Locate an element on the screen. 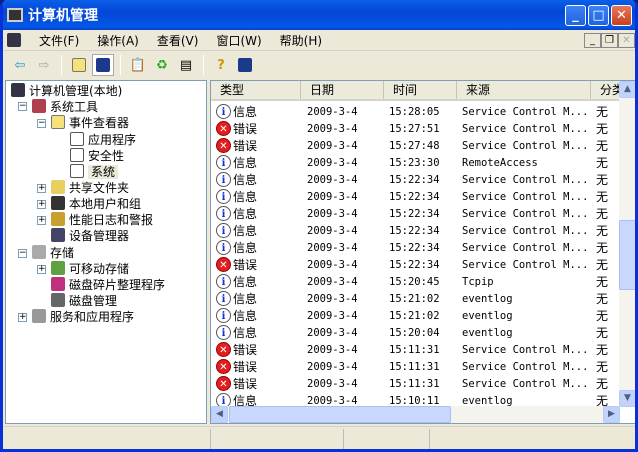 This screenshot has height=452, width=638. tree-root: 计算机管理(本地) is located at coordinates (66, 91).